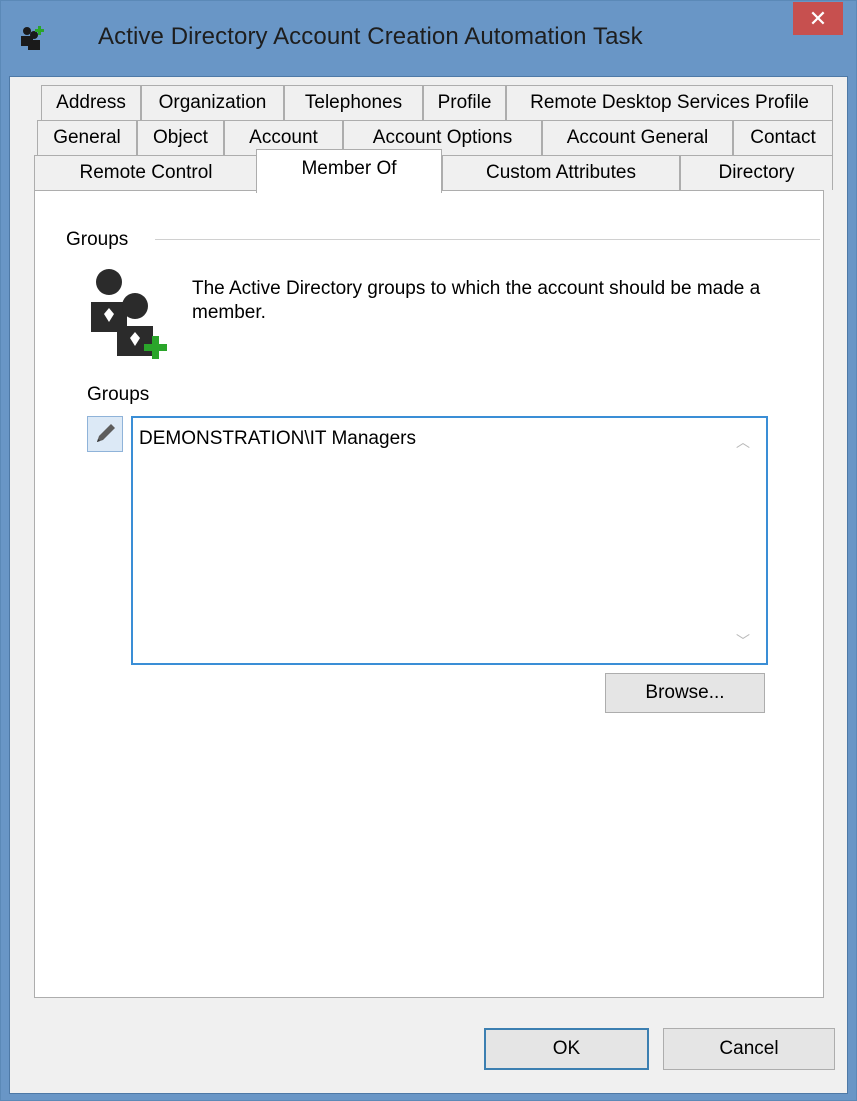 The image size is (857, 1101). What do you see at coordinates (743, 442) in the screenshot?
I see `chevron-up-icon: ︿` at bounding box center [743, 442].